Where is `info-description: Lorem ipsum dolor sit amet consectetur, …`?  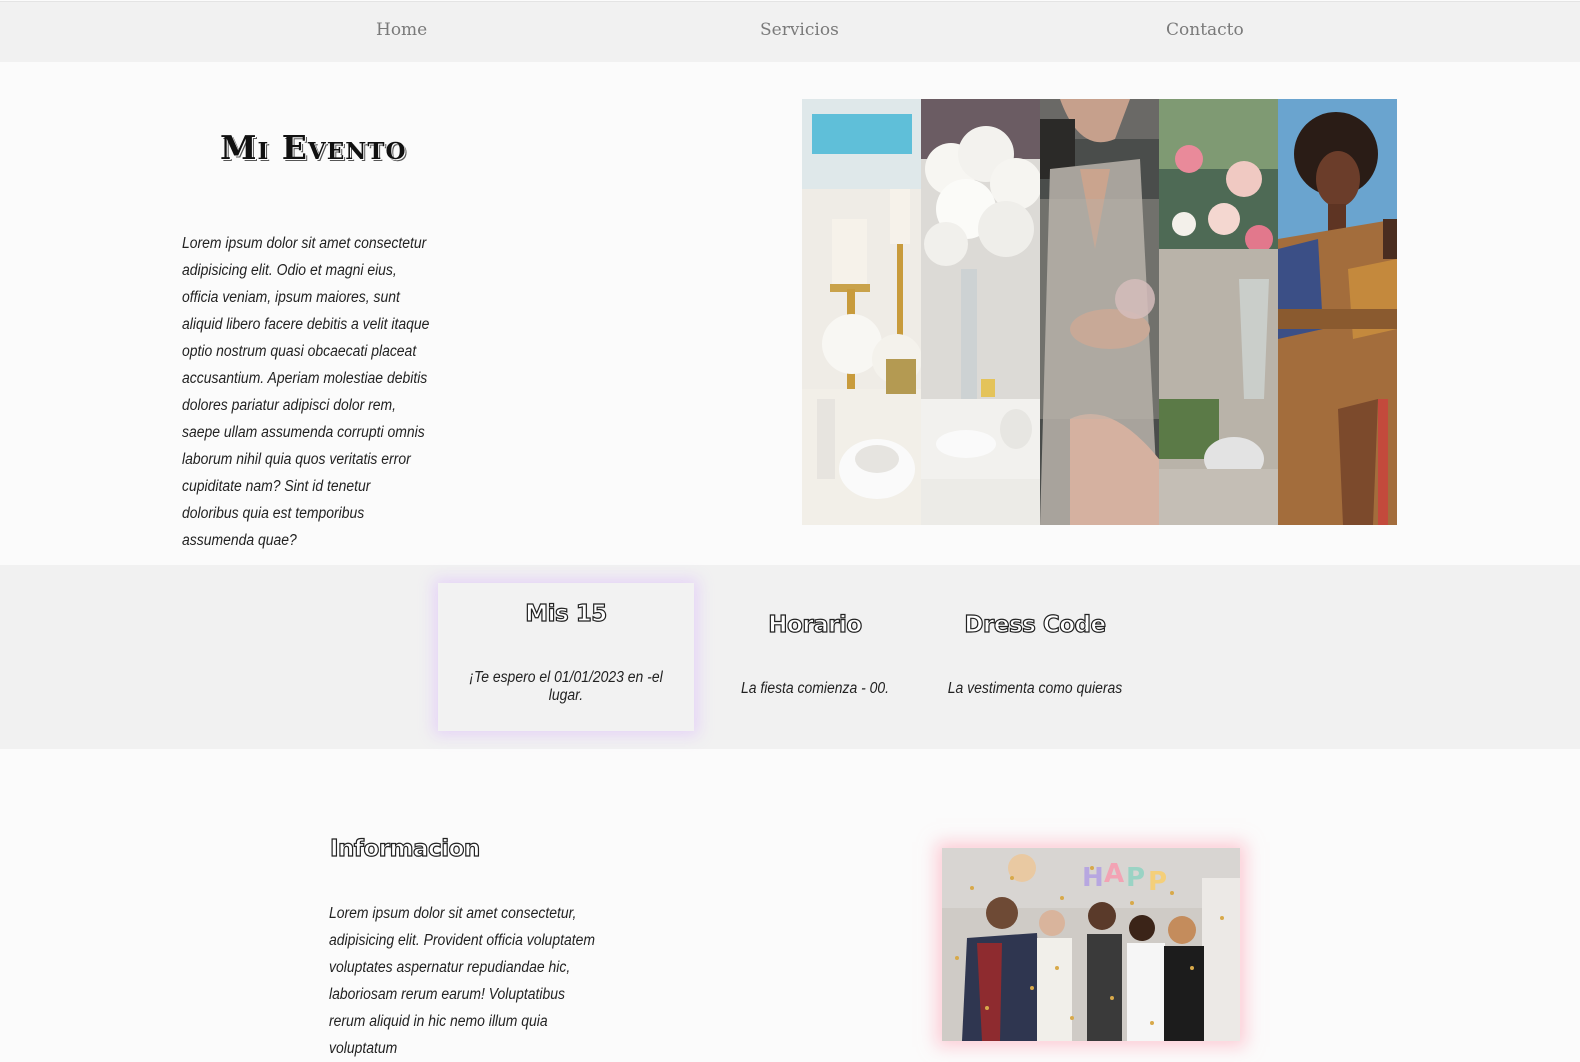
info-description: Lorem ipsum dolor sit amet consectetur, … is located at coordinates (462, 981).